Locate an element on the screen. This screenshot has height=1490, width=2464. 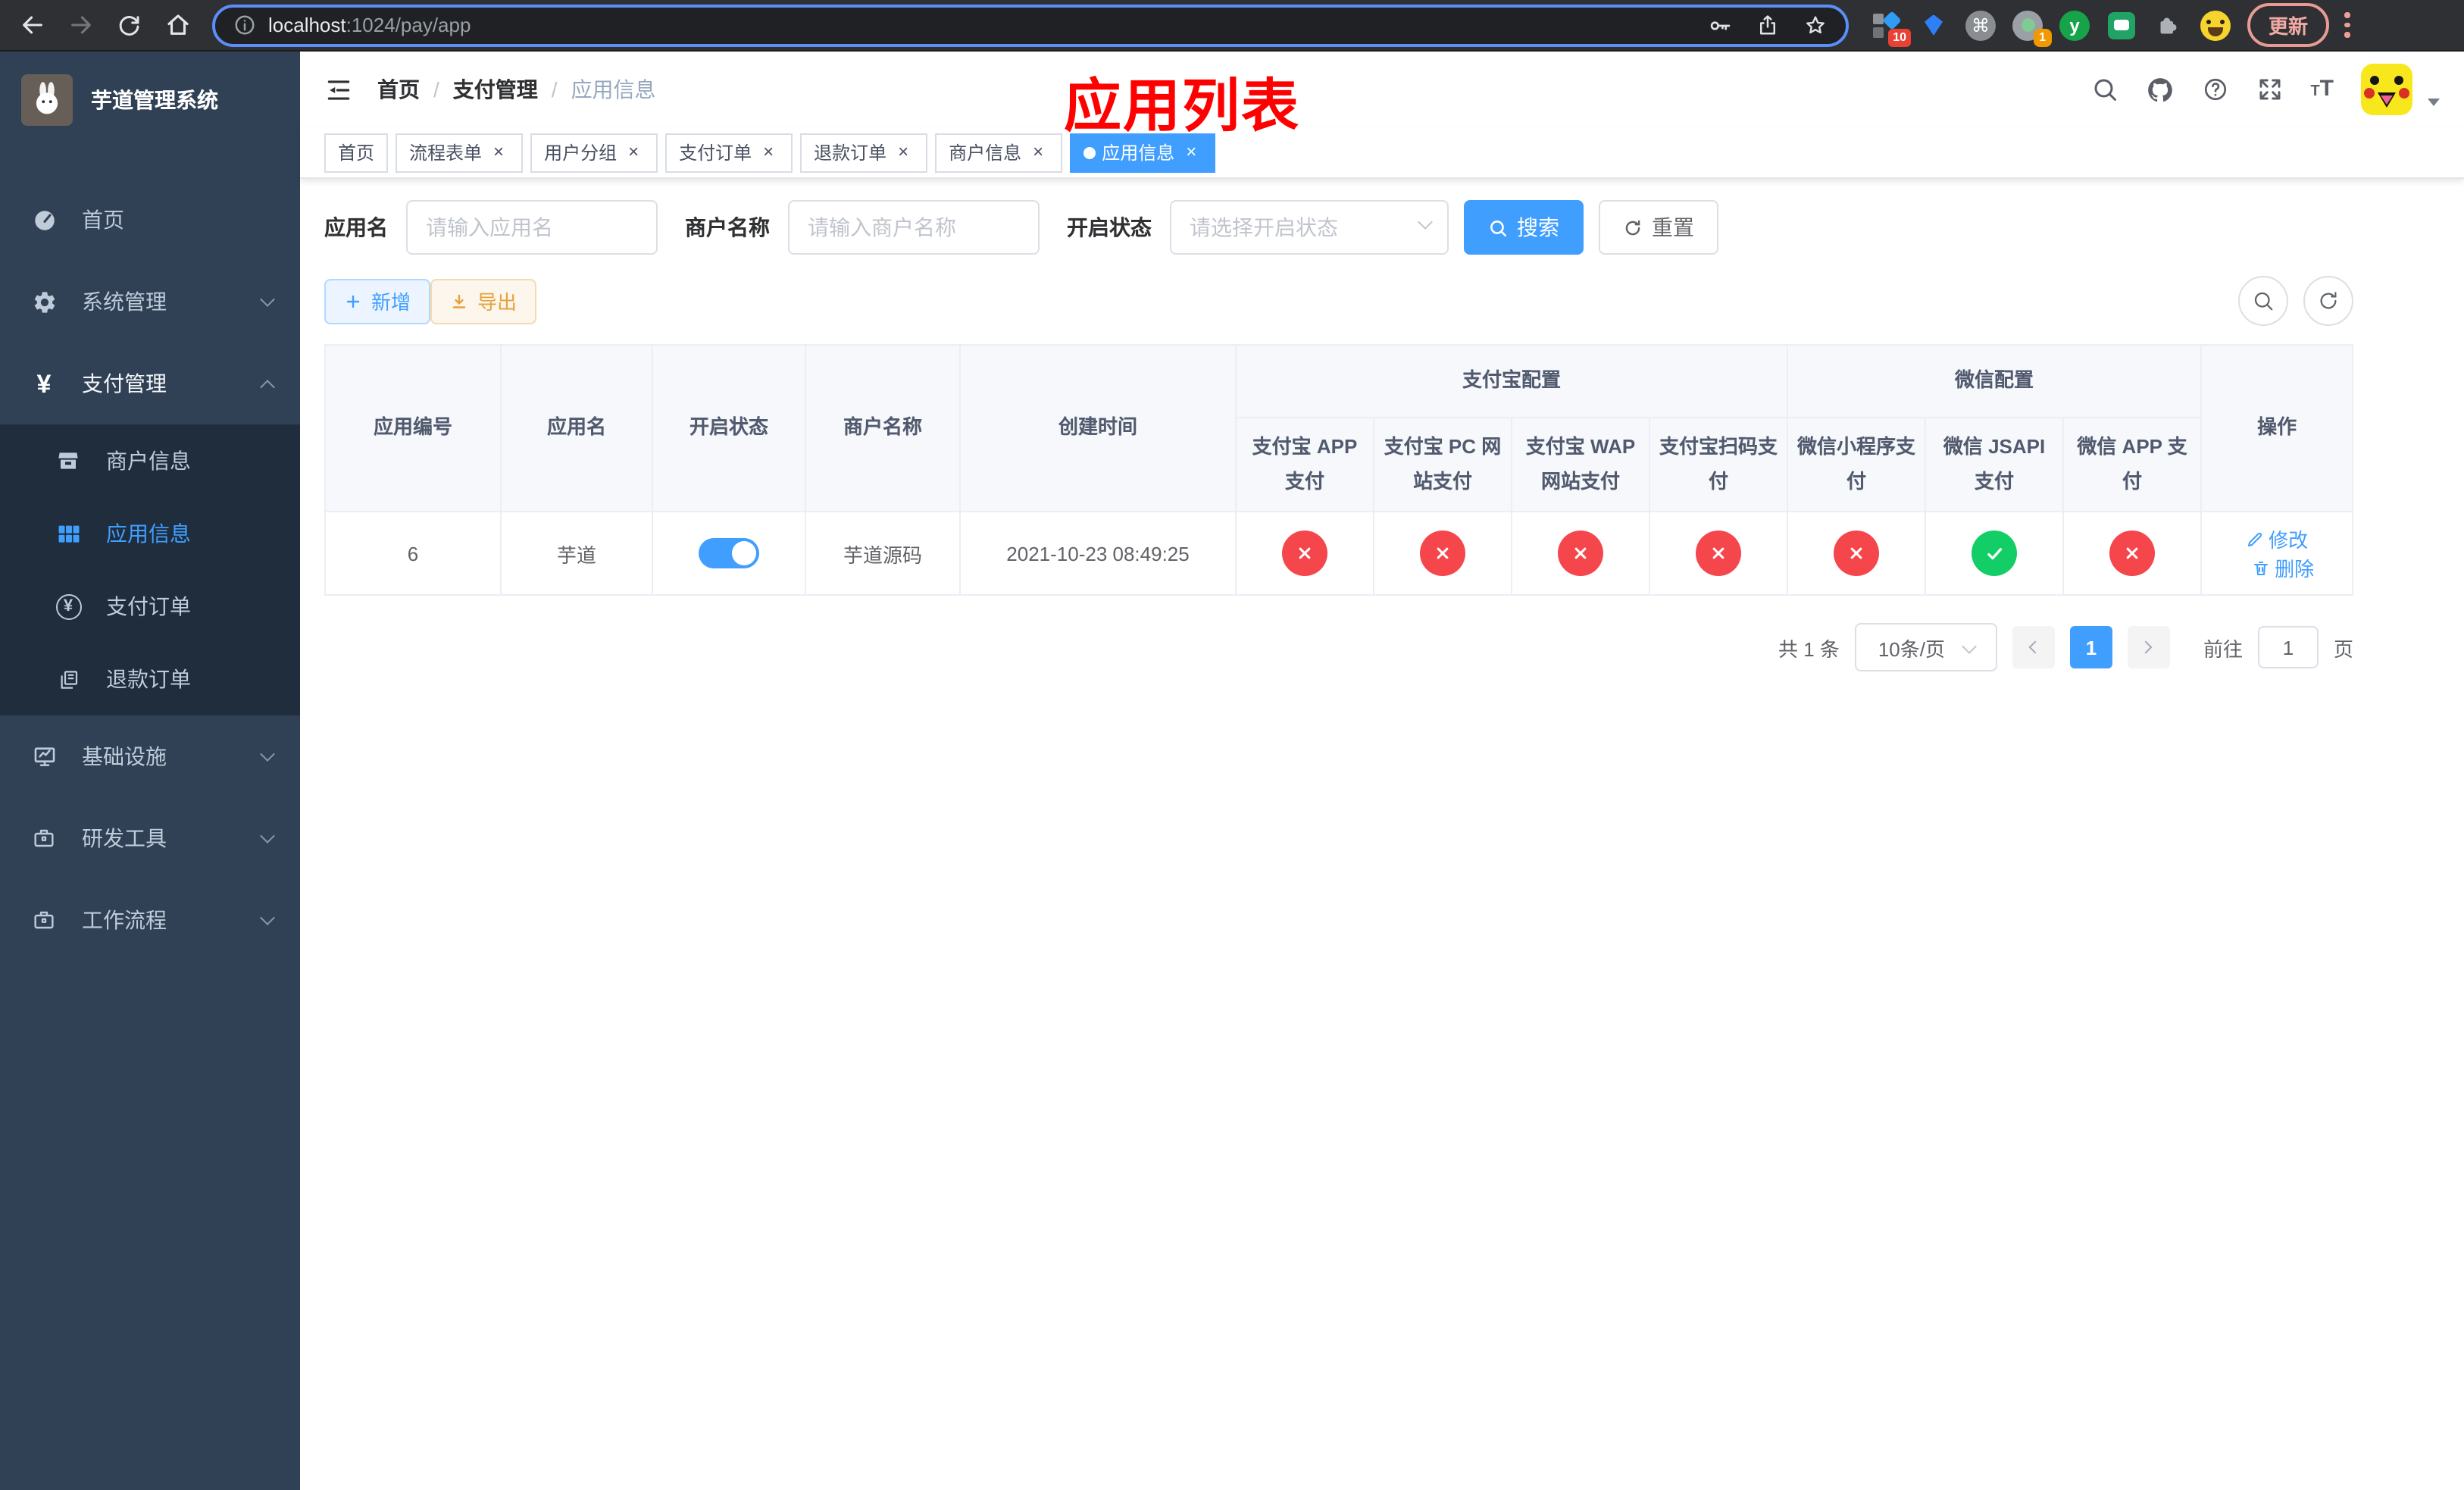
extension-y-icon: y is located at coordinates (2074, 25).